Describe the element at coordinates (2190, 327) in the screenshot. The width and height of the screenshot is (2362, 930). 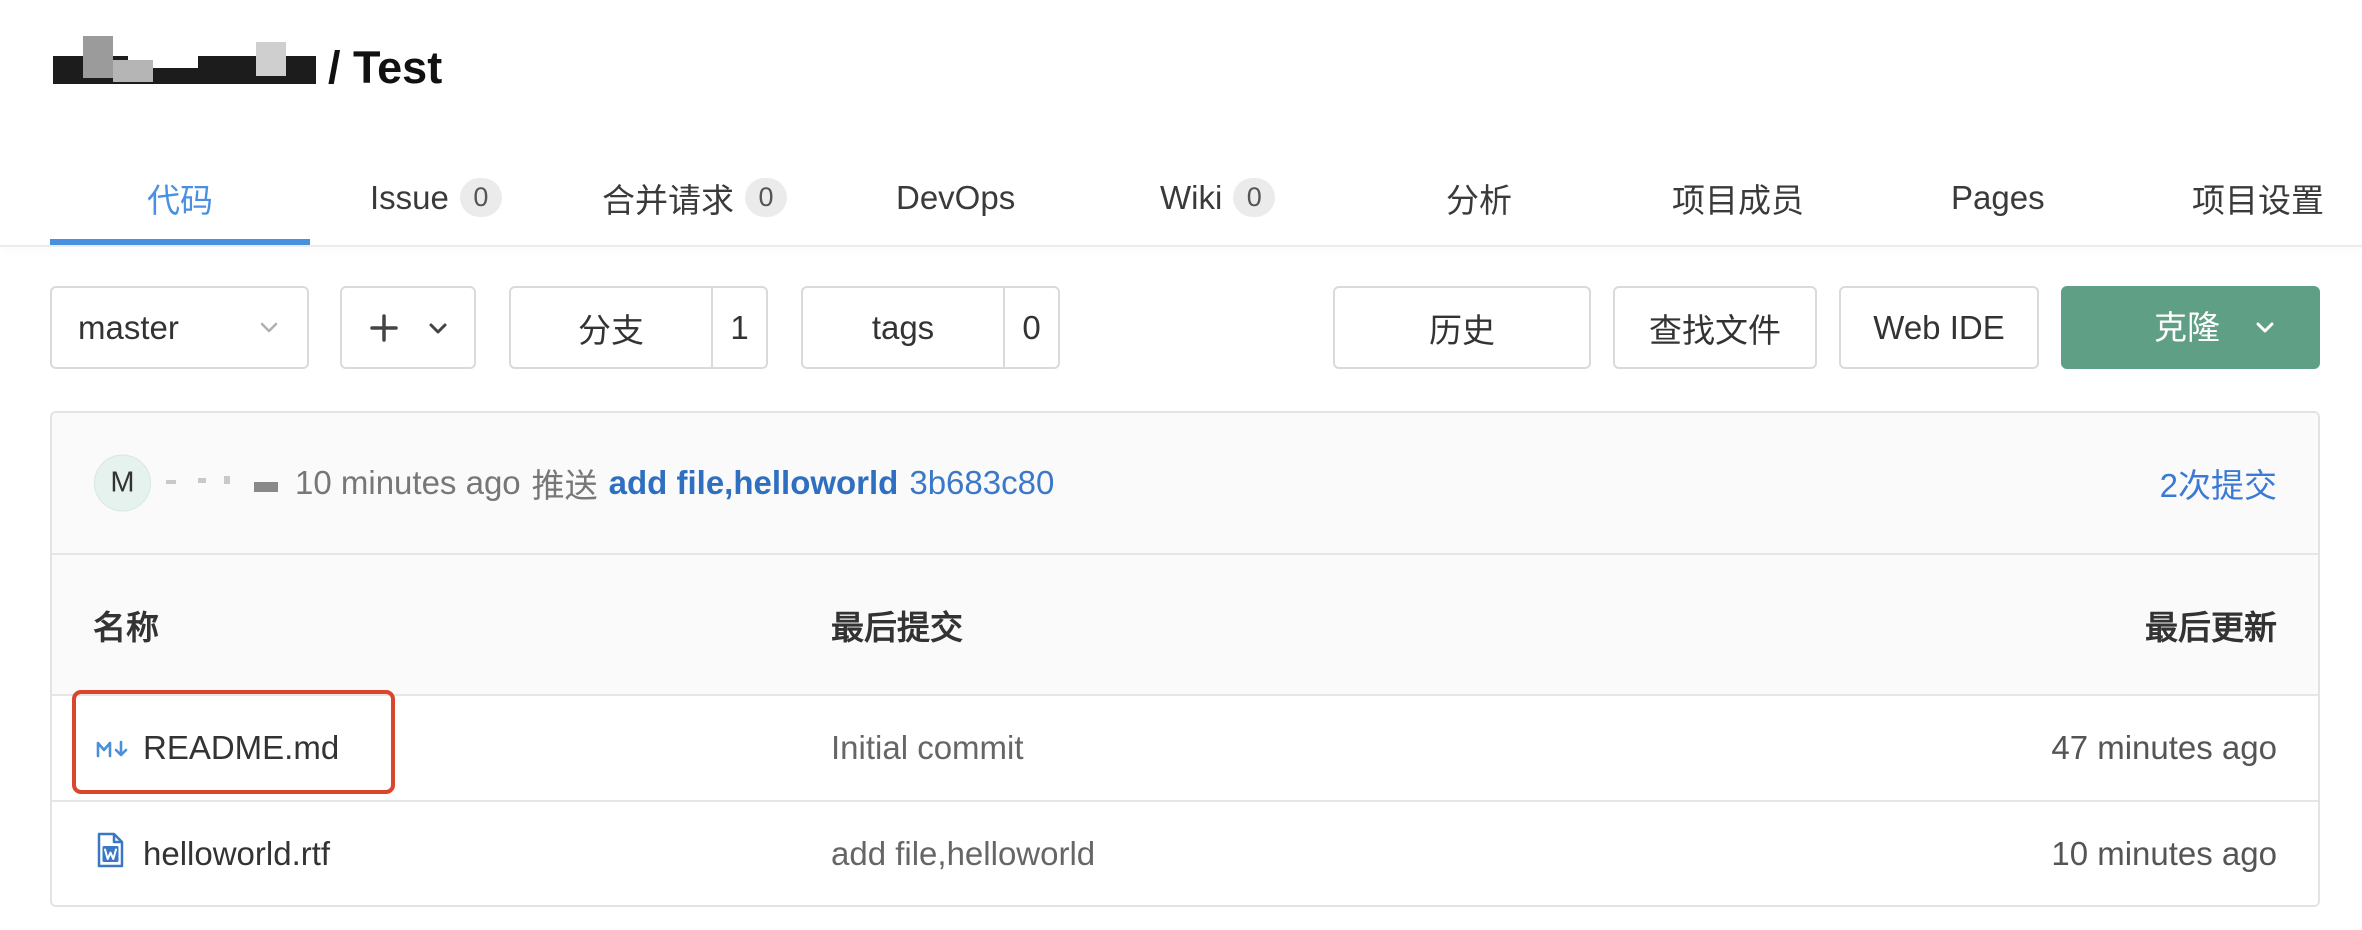
I see `clone-button: 克隆` at that location.